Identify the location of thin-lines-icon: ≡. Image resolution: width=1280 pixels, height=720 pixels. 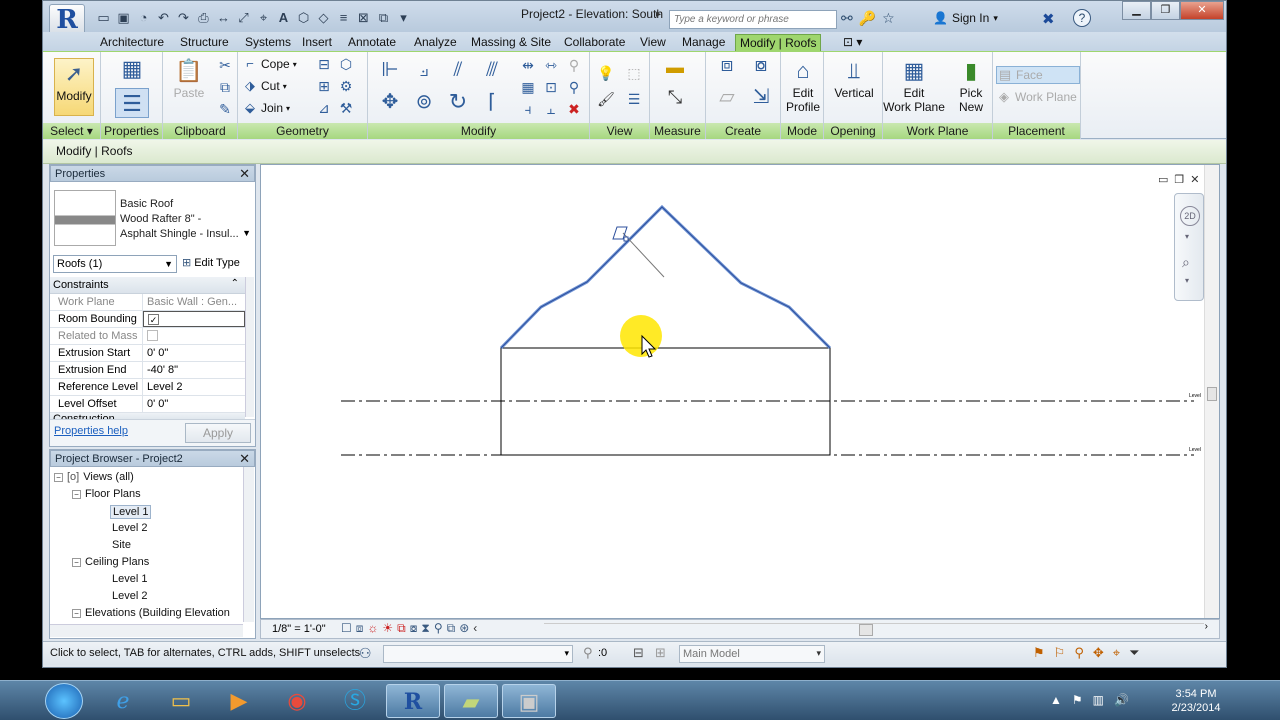
(343, 17).